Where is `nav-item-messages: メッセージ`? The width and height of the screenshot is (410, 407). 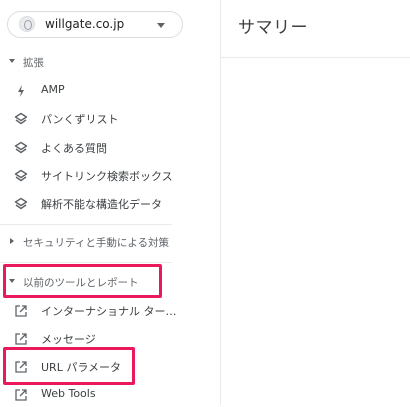 nav-item-messages: メッセージ is located at coordinates (107, 339).